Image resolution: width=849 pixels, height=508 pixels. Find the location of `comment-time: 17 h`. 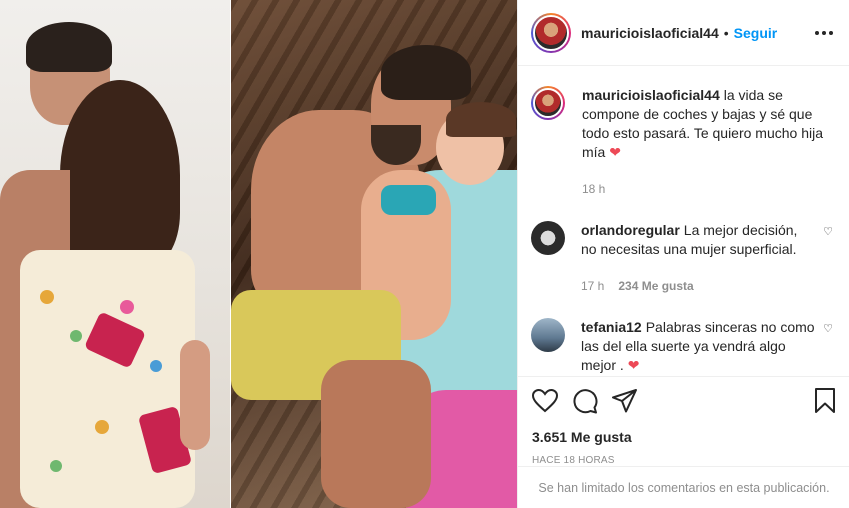

comment-time: 17 h is located at coordinates (592, 286).